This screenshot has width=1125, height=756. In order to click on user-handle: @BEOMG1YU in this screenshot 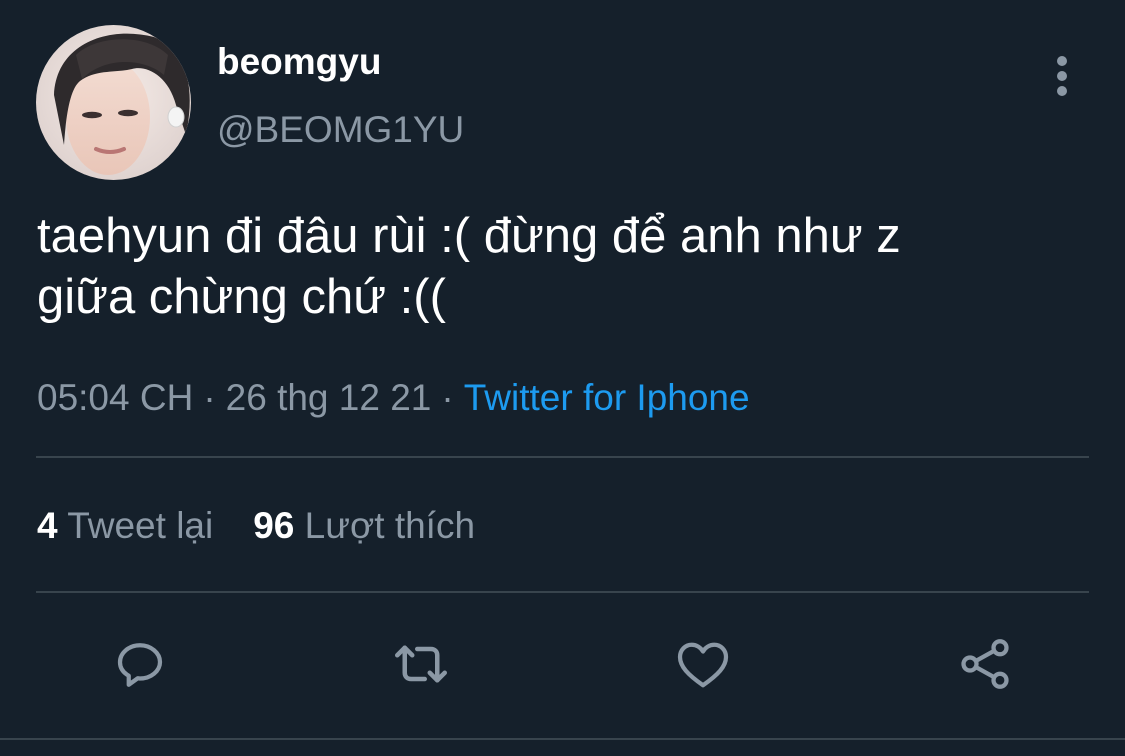, I will do `click(340, 130)`.